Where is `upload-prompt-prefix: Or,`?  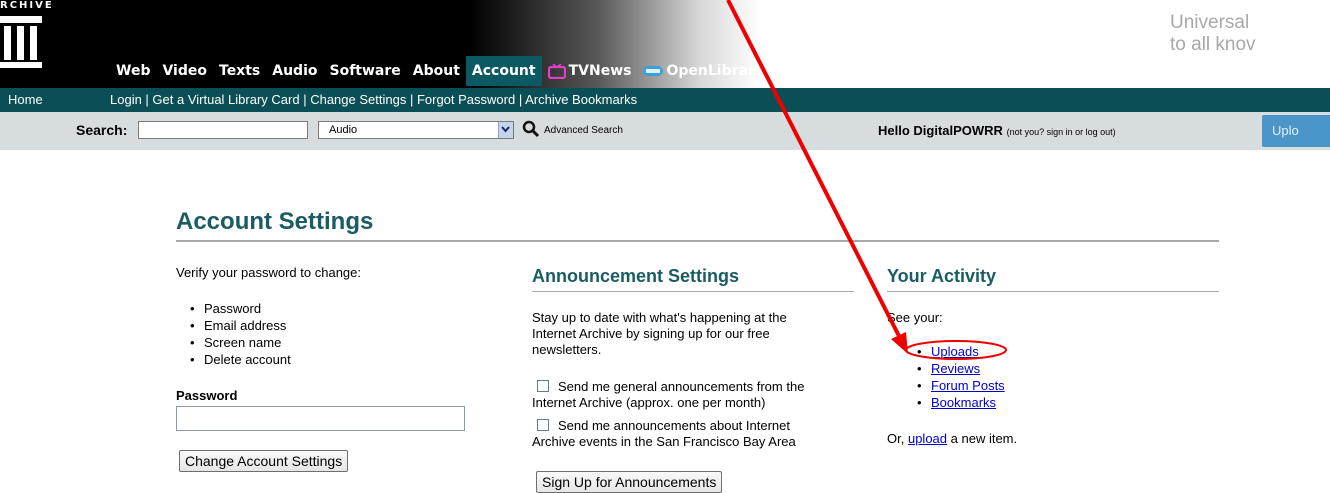 upload-prompt-prefix: Or, is located at coordinates (896, 438).